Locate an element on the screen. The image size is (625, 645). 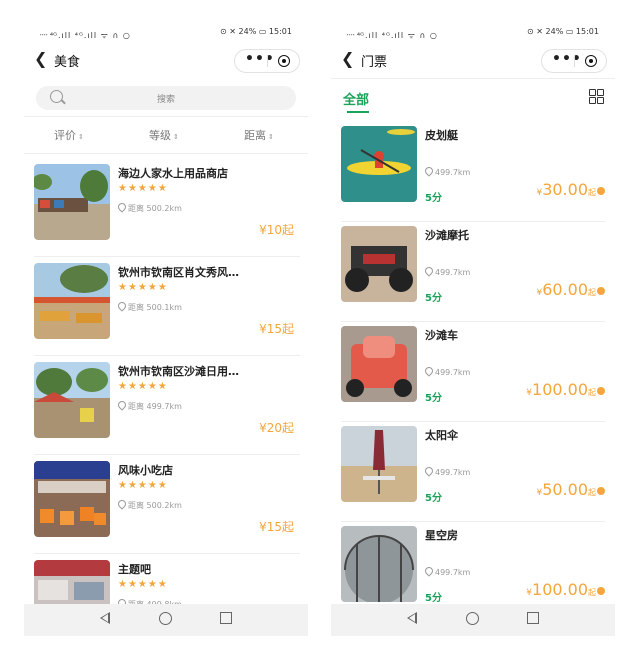
distance-text: 距离 500.2km is located at coordinates (155, 208).